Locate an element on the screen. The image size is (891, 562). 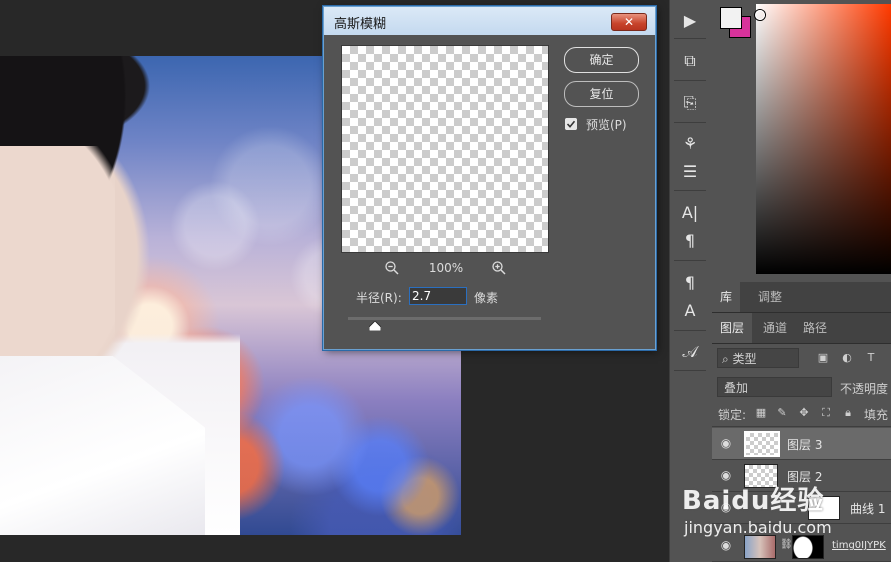
reset-button: 复位 is located at coordinates (601, 94).